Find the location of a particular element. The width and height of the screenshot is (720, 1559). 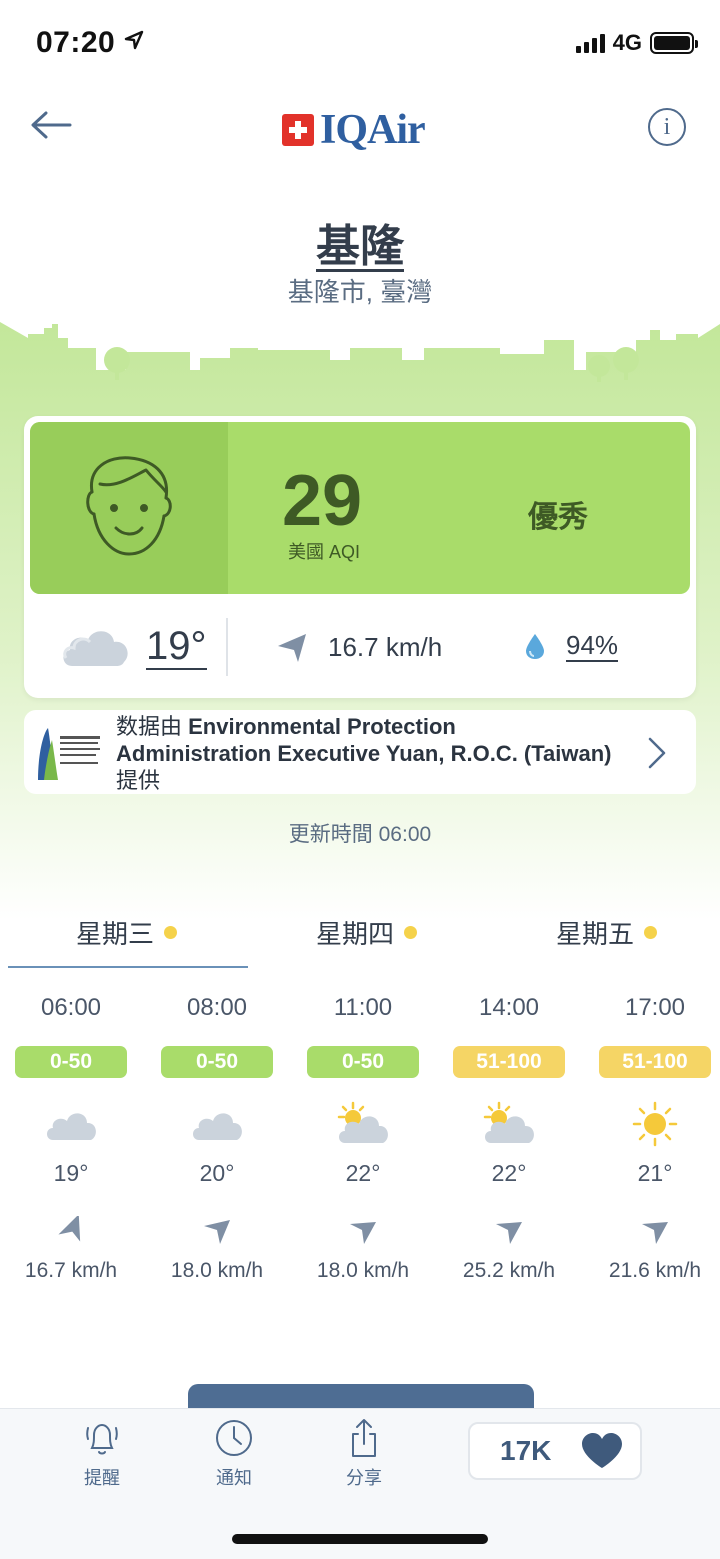

share-icon is located at coordinates (364, 1438).